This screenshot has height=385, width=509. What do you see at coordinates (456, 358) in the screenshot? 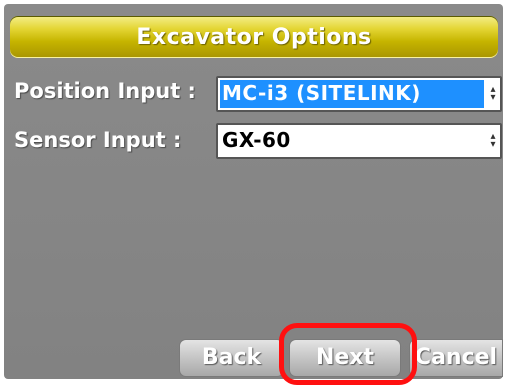
I see `cancel-button: Cancel` at bounding box center [456, 358].